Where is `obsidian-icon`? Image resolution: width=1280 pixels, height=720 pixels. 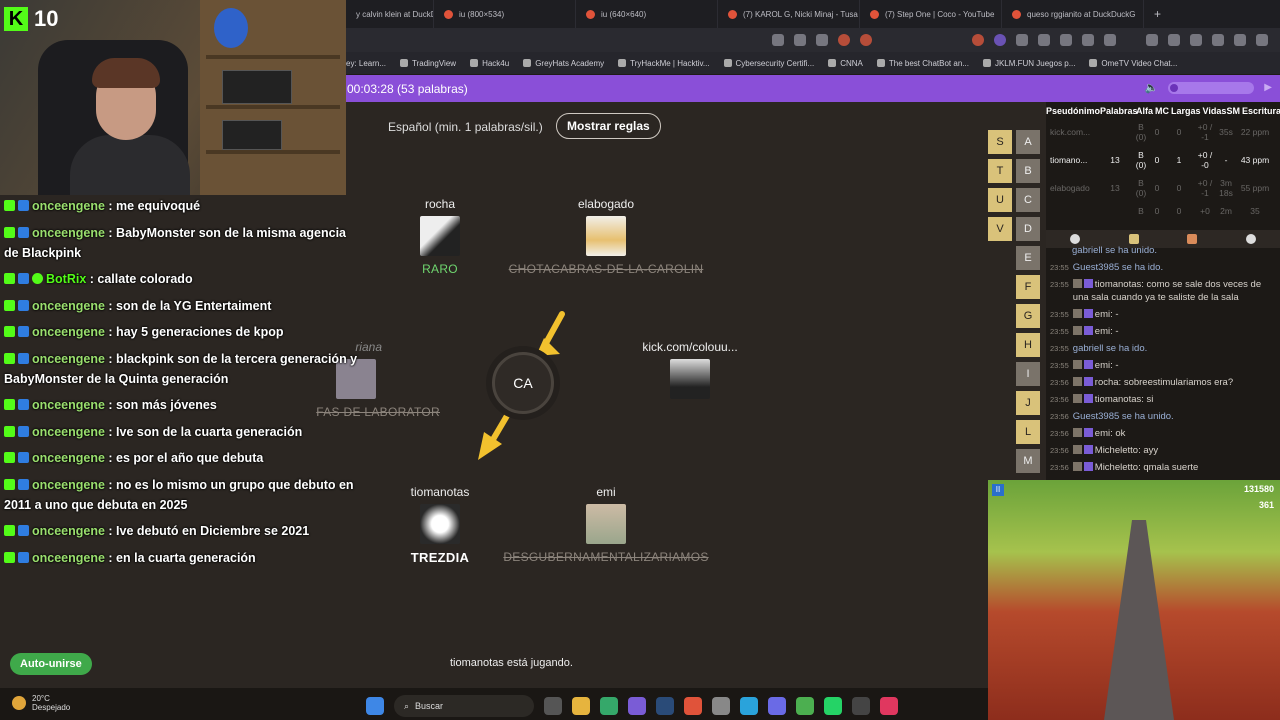 obsidian-icon is located at coordinates (637, 706).